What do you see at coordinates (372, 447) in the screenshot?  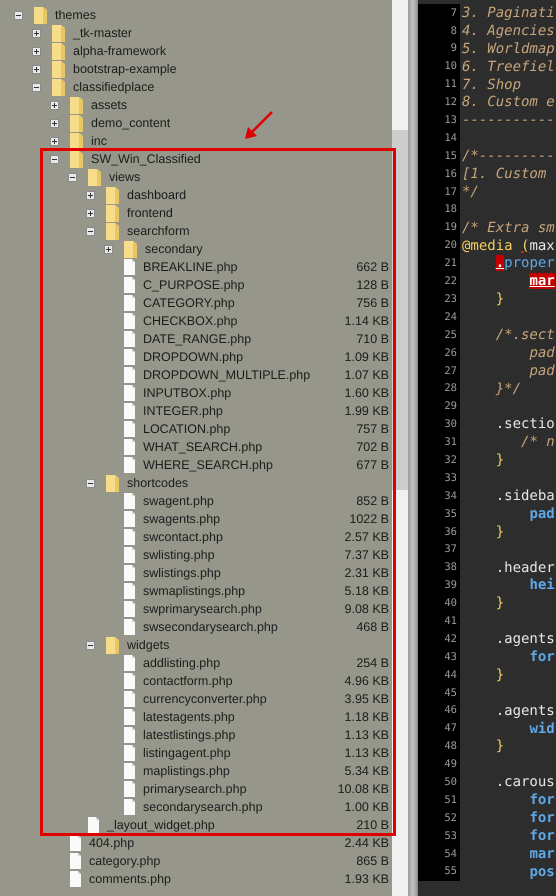 I see `file-size: 702 B` at bounding box center [372, 447].